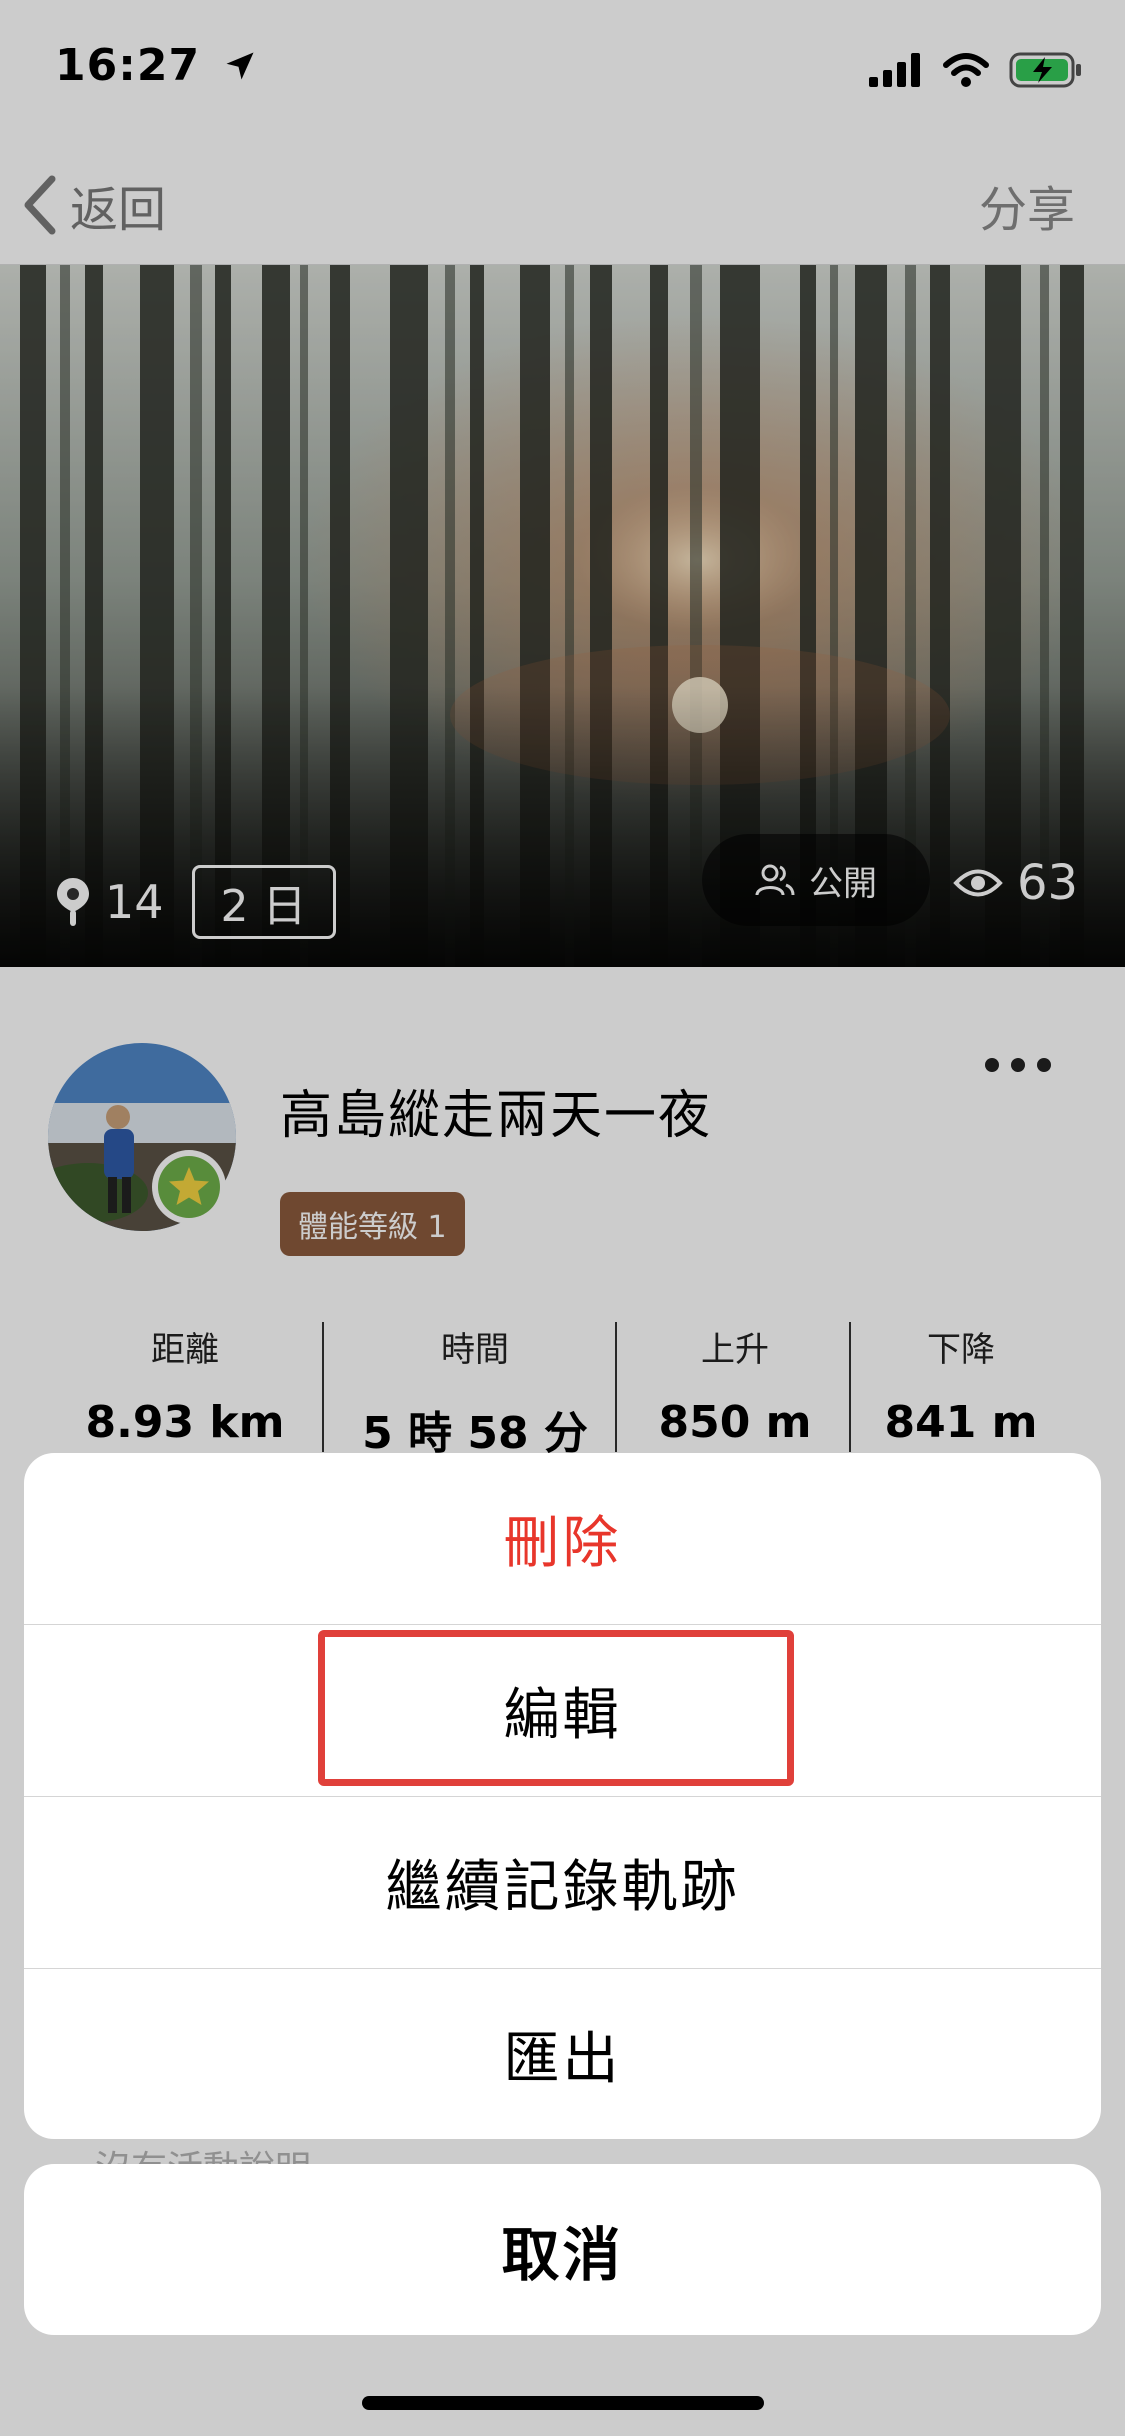  I want to click on continue-tracking-button: 繼續記錄軌跡, so click(562, 1883).